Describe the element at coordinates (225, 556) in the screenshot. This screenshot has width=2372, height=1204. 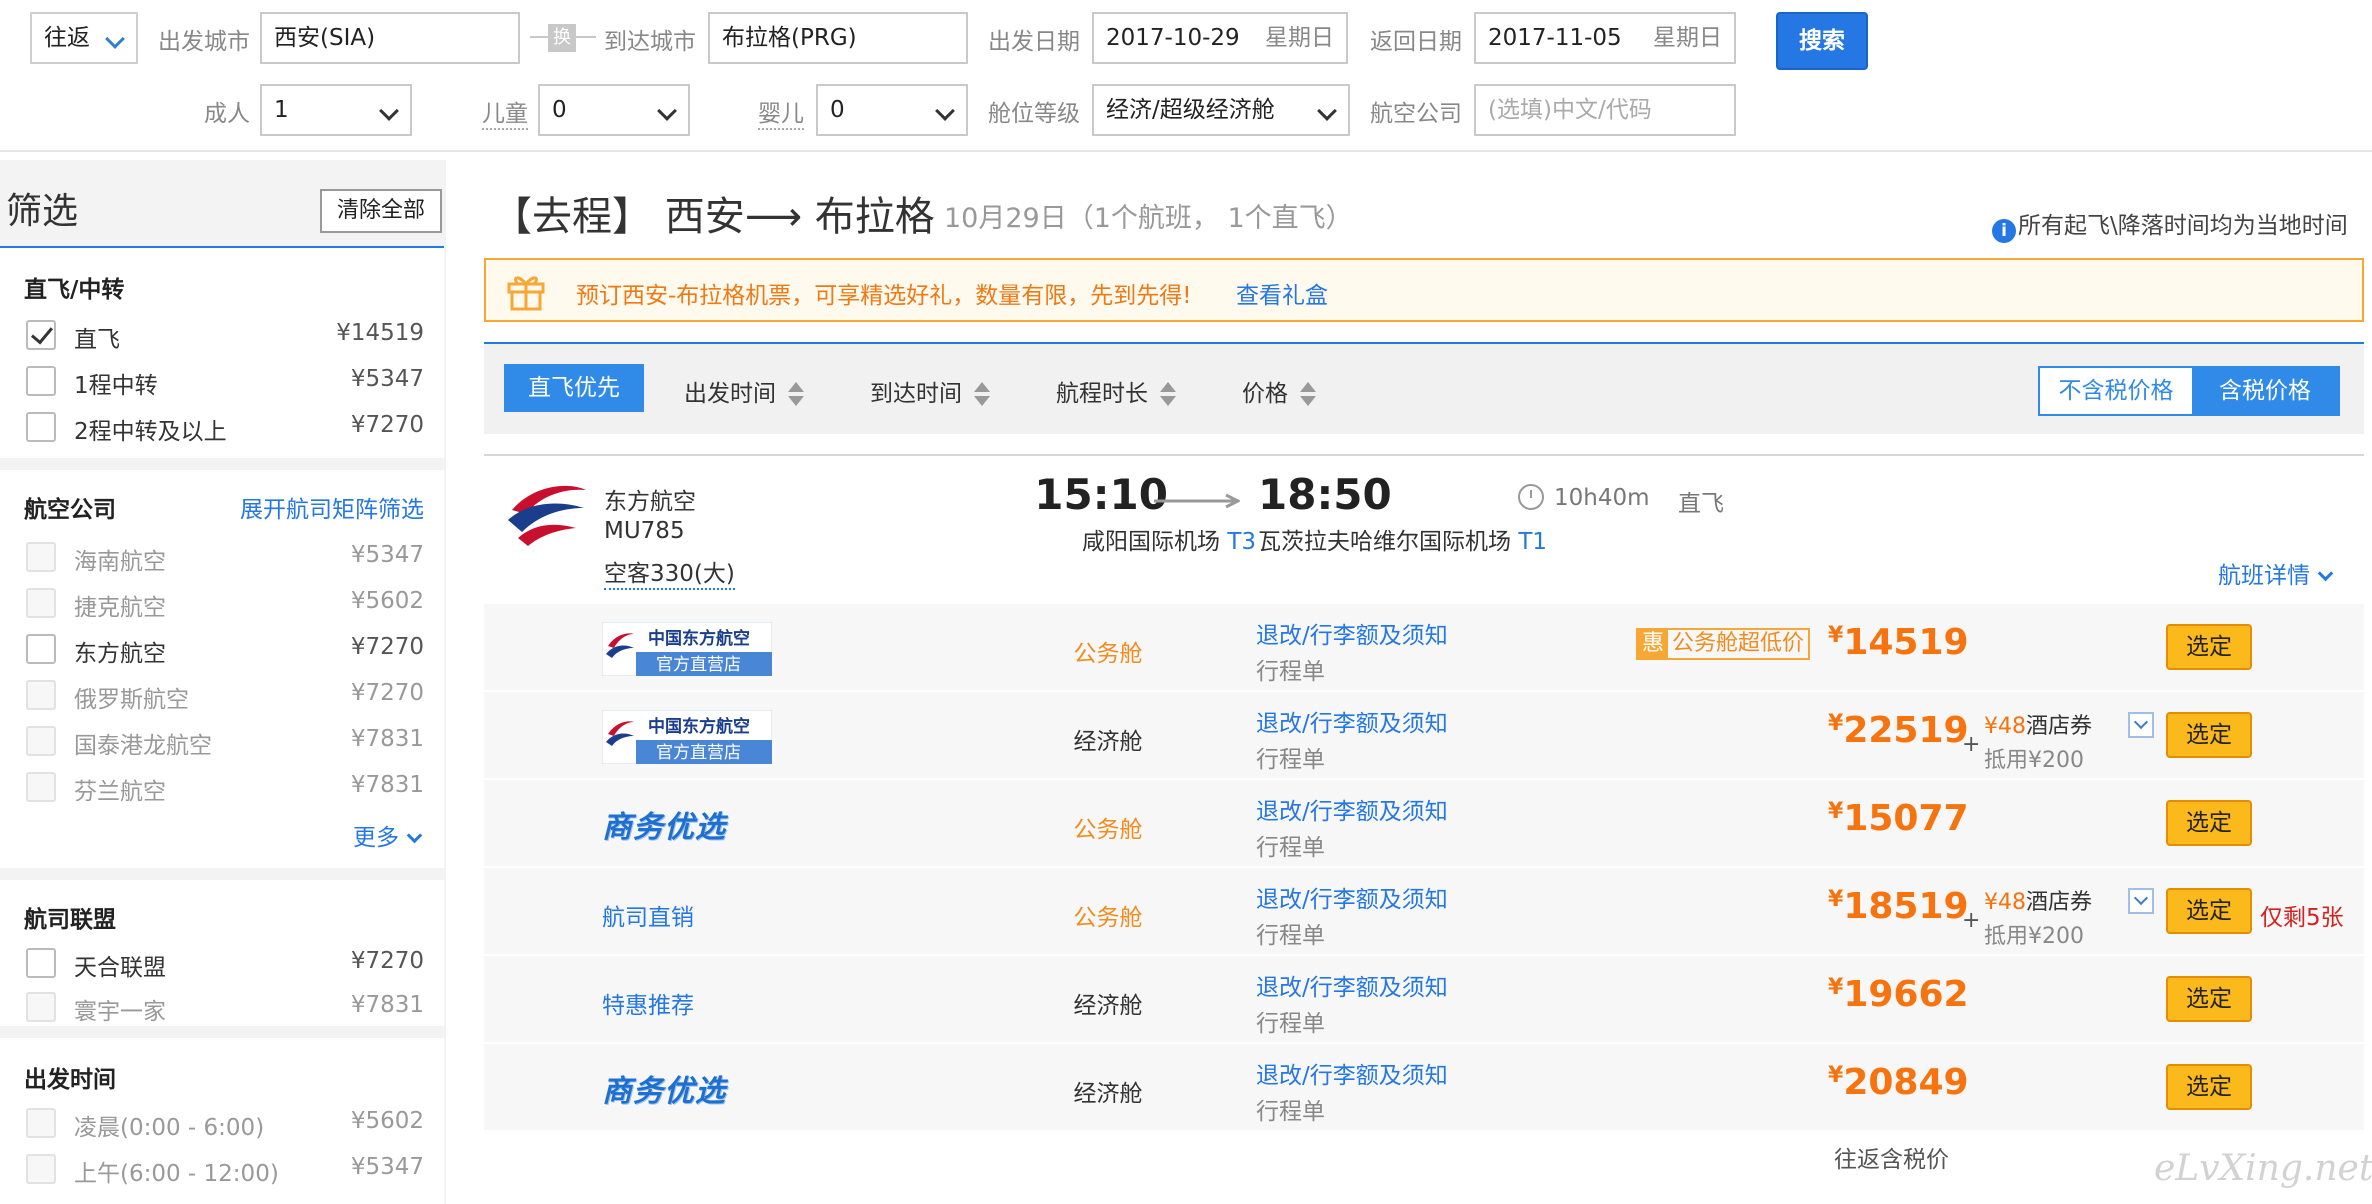
I see `filter-option-airline: 海南航空 ¥5347` at that location.